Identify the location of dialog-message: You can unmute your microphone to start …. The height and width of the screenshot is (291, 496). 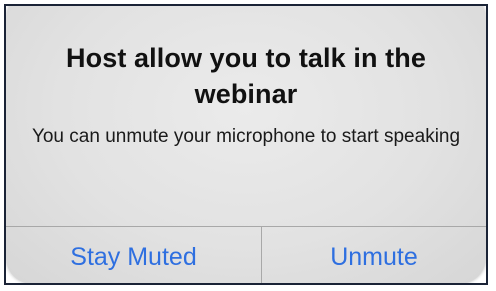
(246, 136).